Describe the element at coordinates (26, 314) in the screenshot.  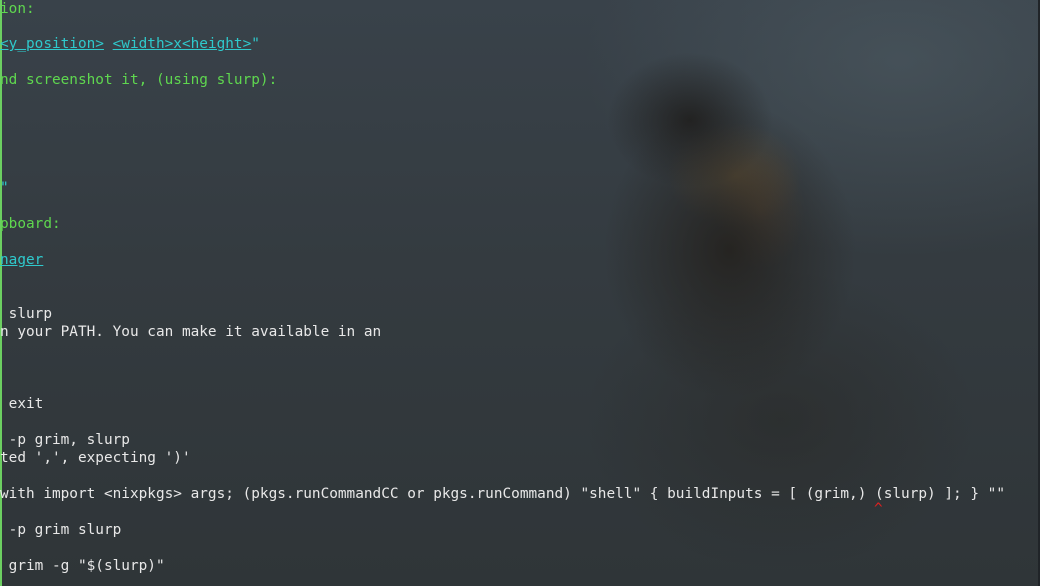
I see `terminal-line: slurp` at that location.